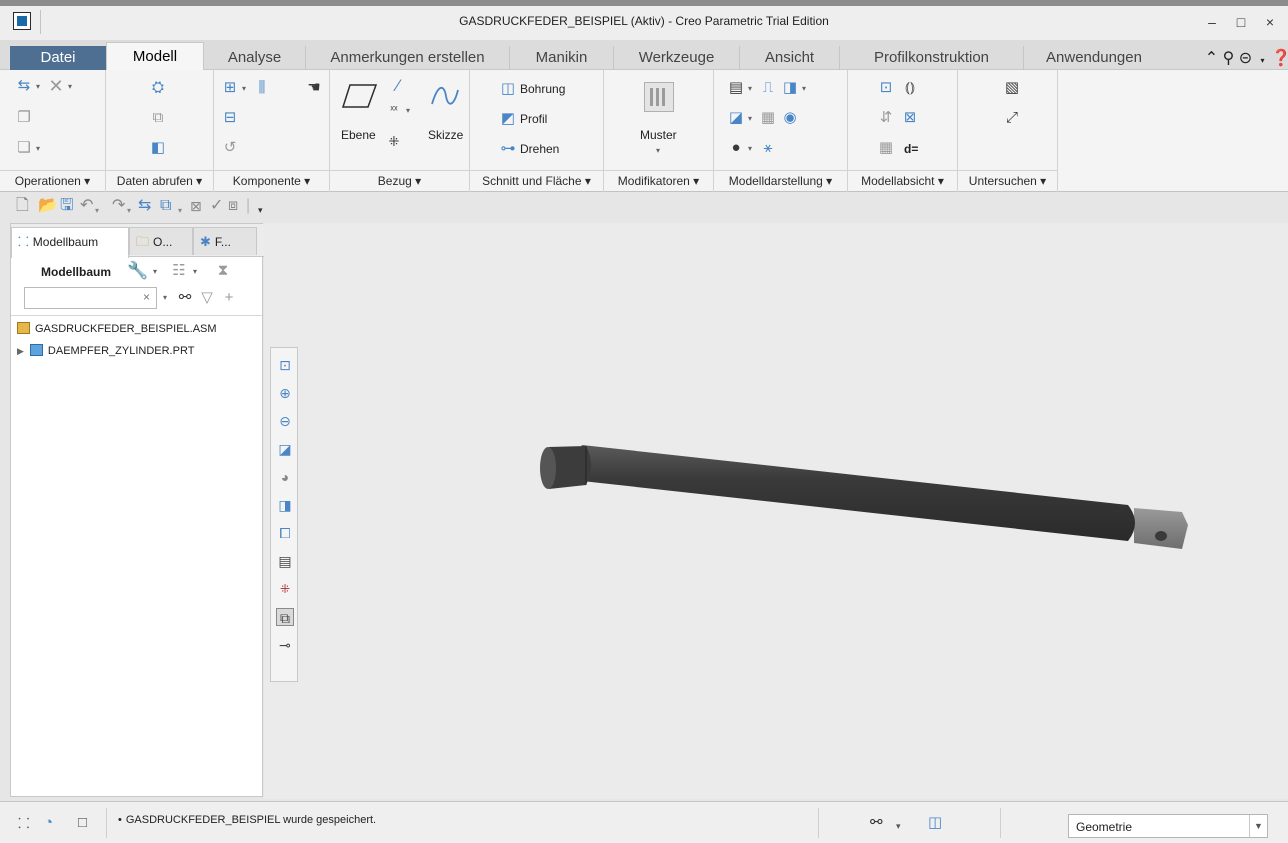 Image resolution: width=1288 pixels, height=843 pixels. Describe the element at coordinates (932, 58) in the screenshot. I see `tab-profilkonstruktion: Profilkonstruktion` at that location.